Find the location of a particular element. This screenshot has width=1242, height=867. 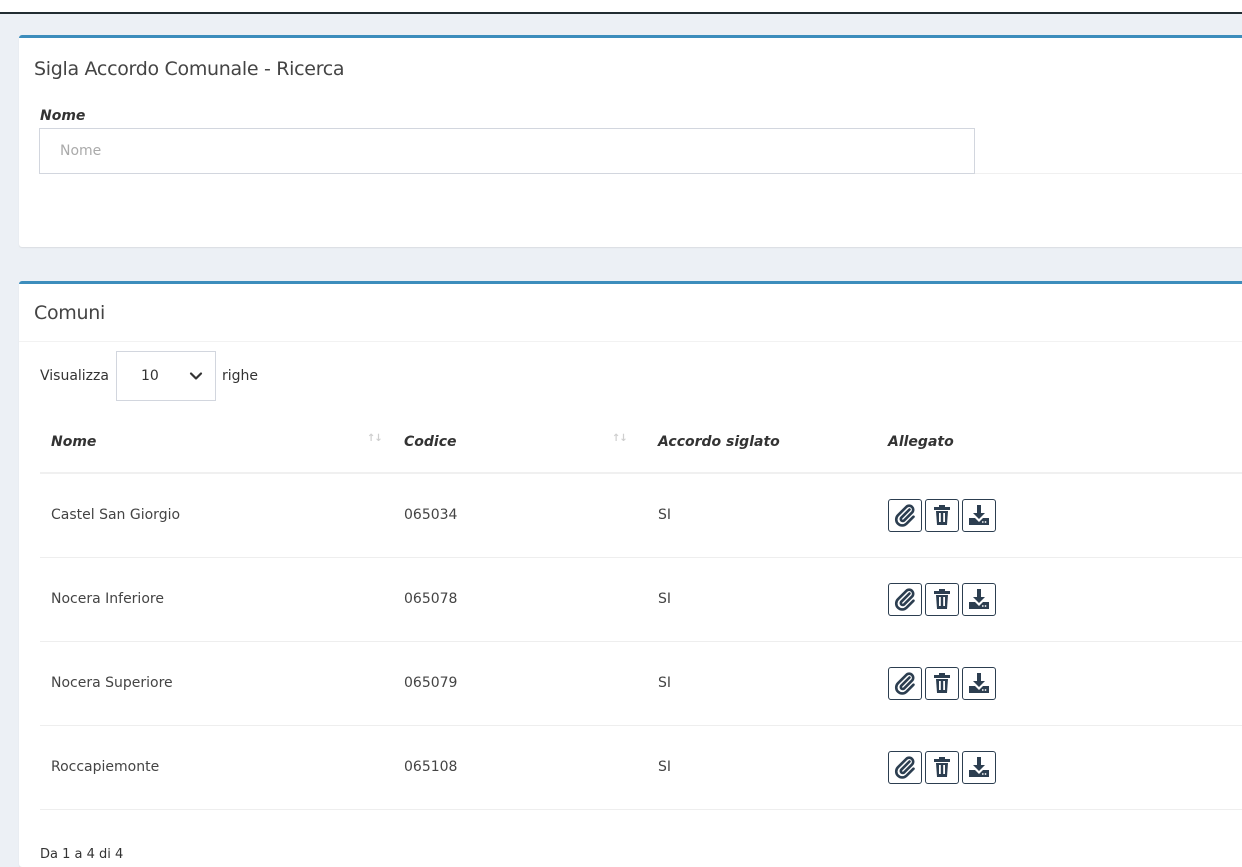

column-header-label: Allegato is located at coordinates (921, 441).